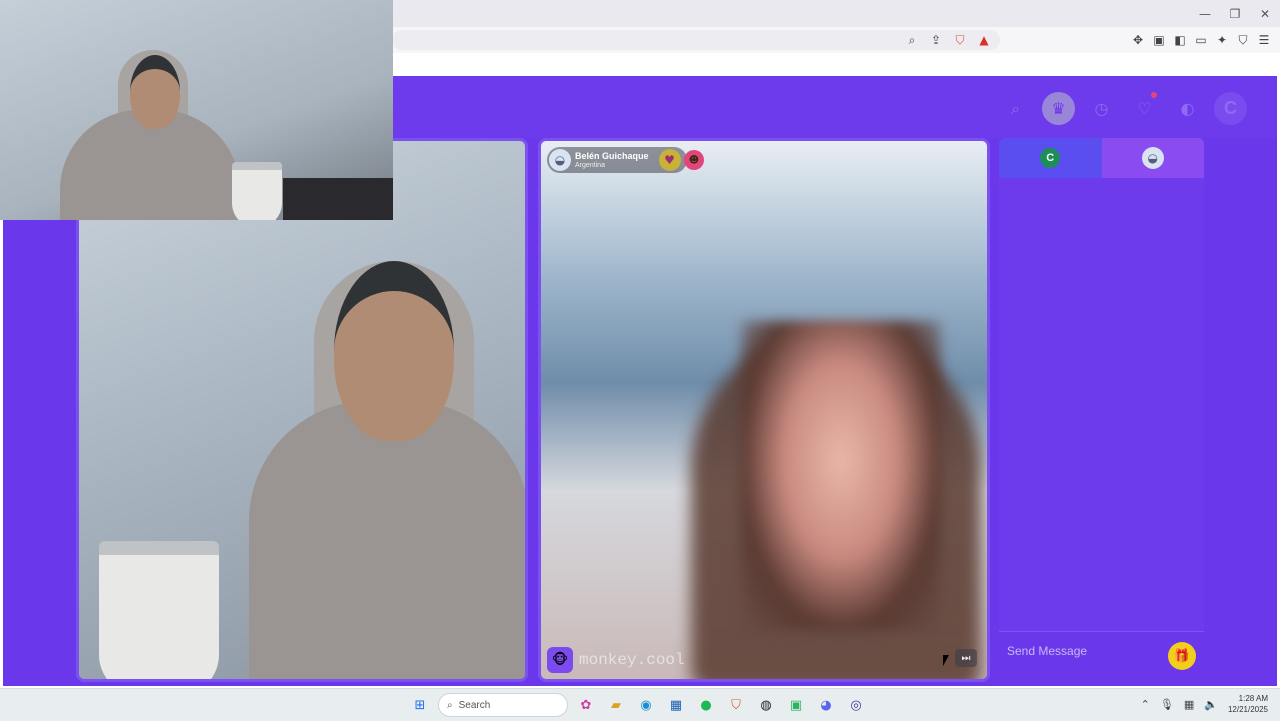  Describe the element at coordinates (1167, 704) in the screenshot. I see `microphone-icon: 🎙` at that location.